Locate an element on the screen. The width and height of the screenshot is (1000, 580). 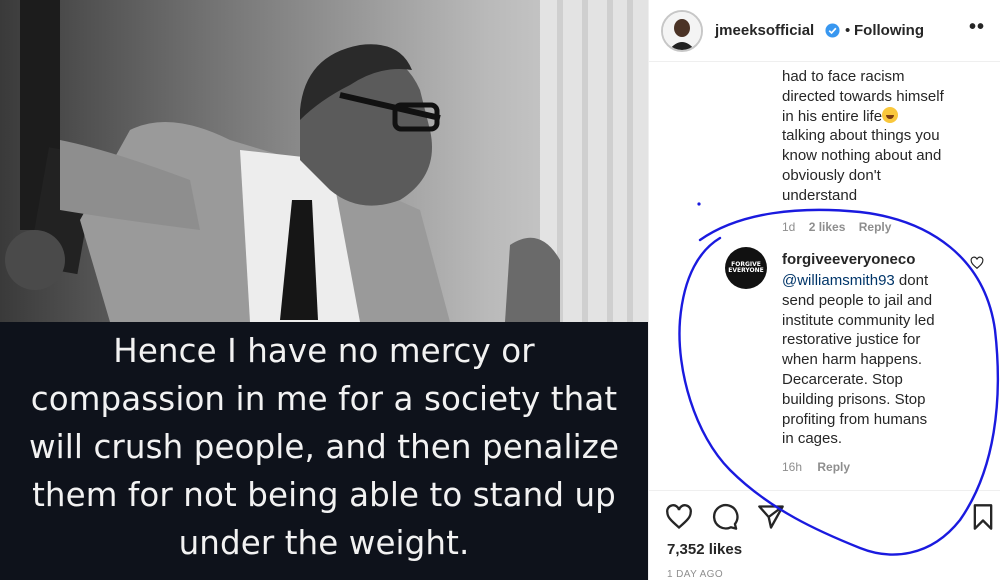
comment-line: profiting from humans is located at coordinates (855, 419).